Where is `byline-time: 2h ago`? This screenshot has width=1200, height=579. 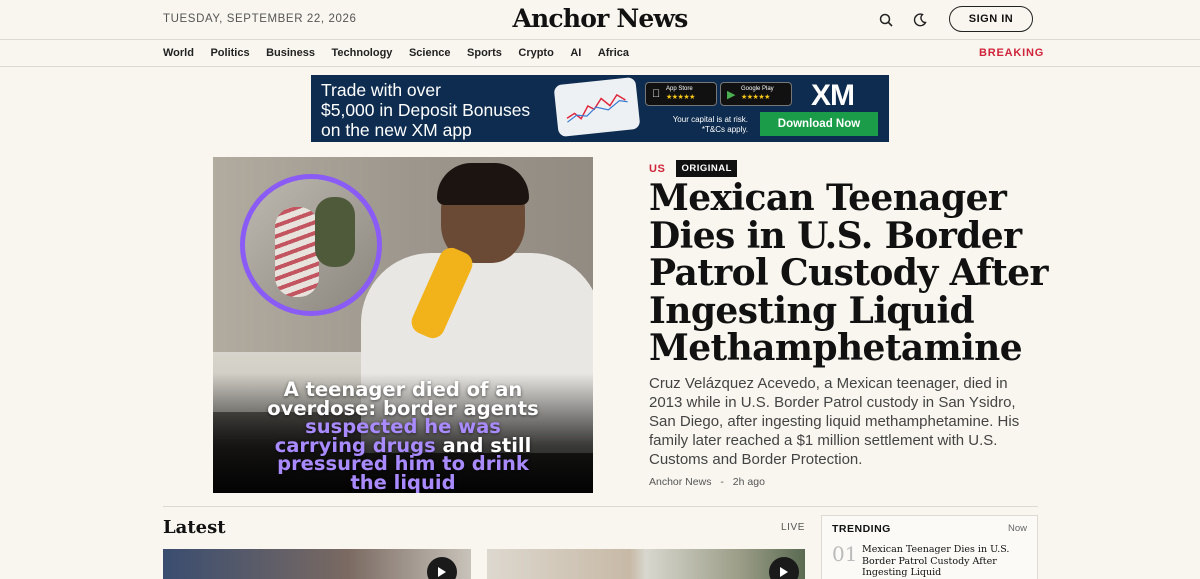 byline-time: 2h ago is located at coordinates (748, 482).